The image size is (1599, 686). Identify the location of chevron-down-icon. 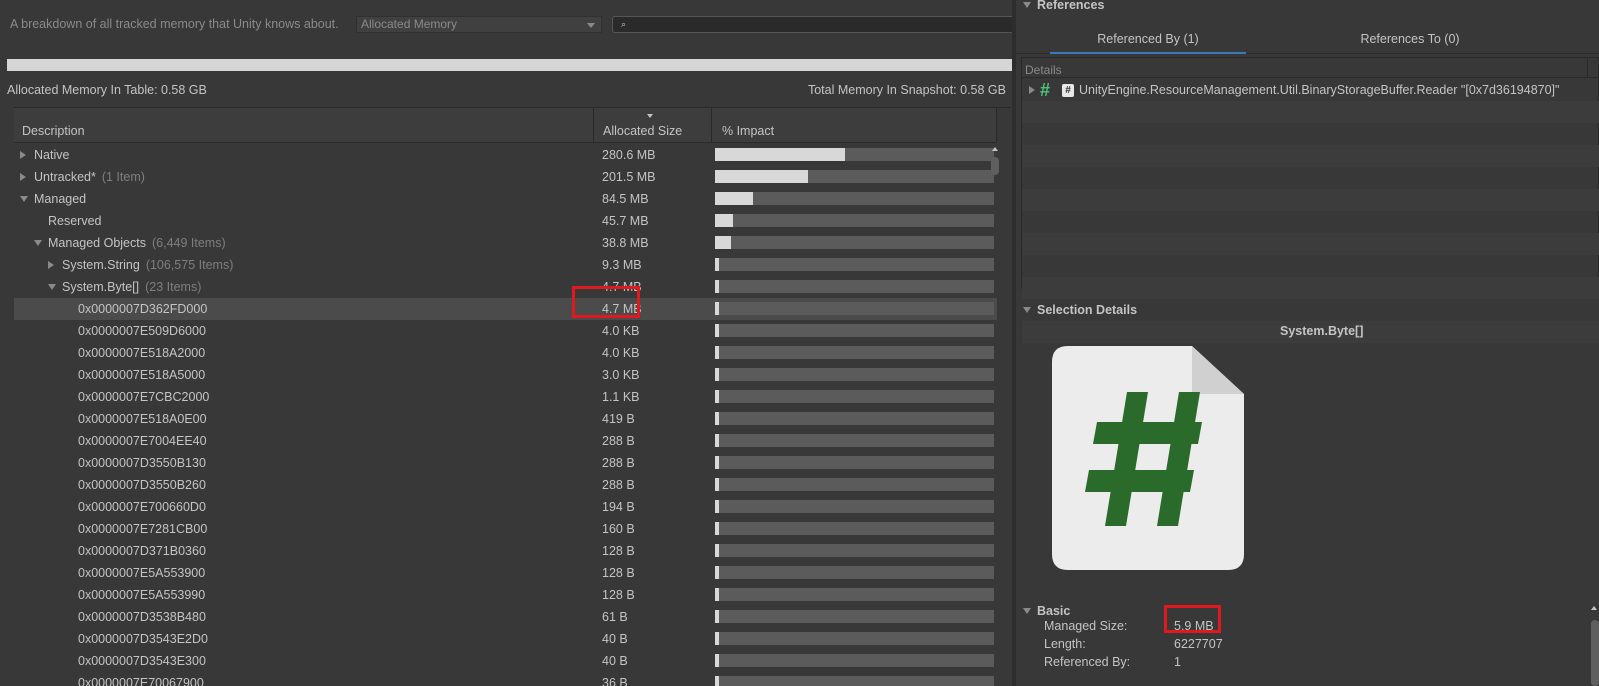
(1027, 310).